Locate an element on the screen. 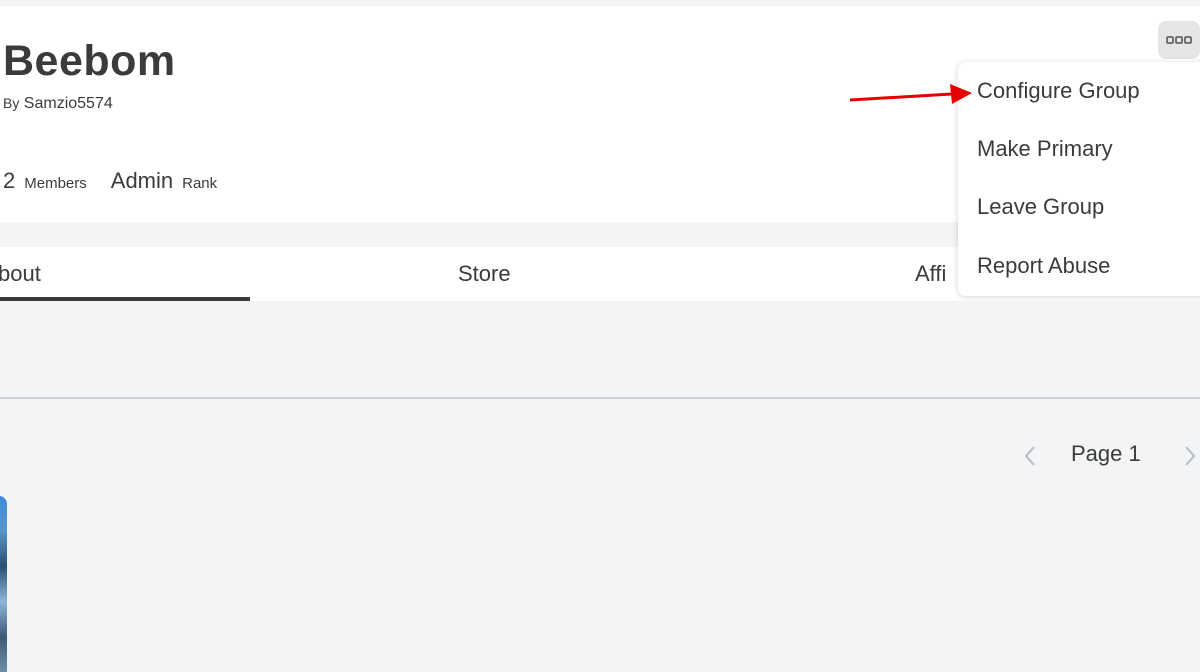 This screenshot has height=672, width=1200. tab-affiliates-label: Affi is located at coordinates (931, 273).